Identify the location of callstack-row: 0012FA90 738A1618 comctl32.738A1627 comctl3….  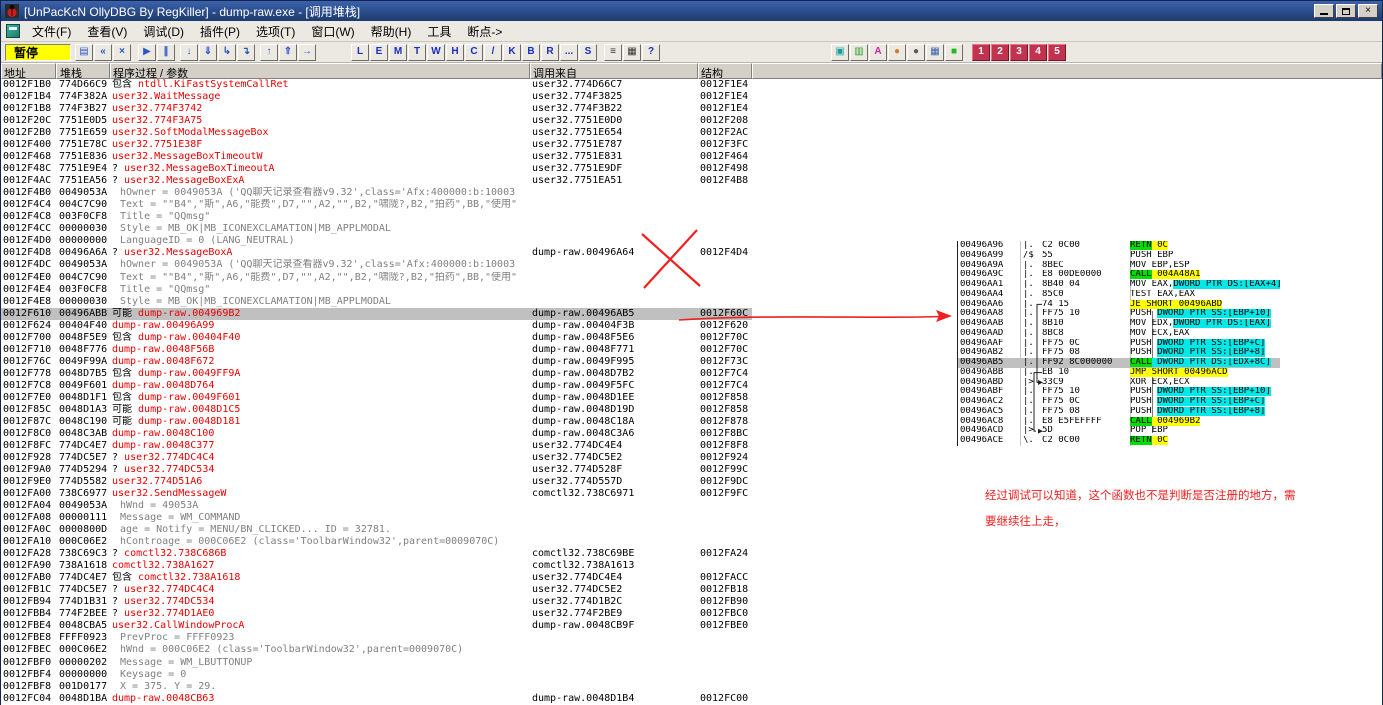
(691, 566).